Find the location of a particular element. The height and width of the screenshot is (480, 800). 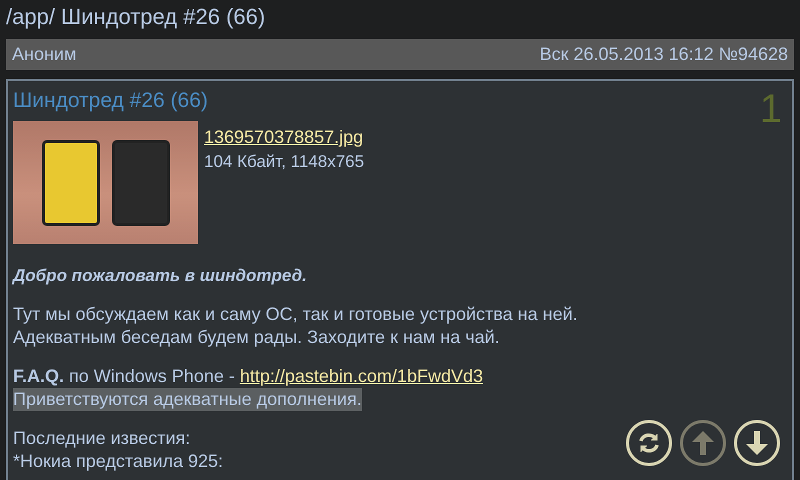

post-text: Адекватным беседам будем рады. Заходите к нам на чай. is located at coordinates (256, 337).